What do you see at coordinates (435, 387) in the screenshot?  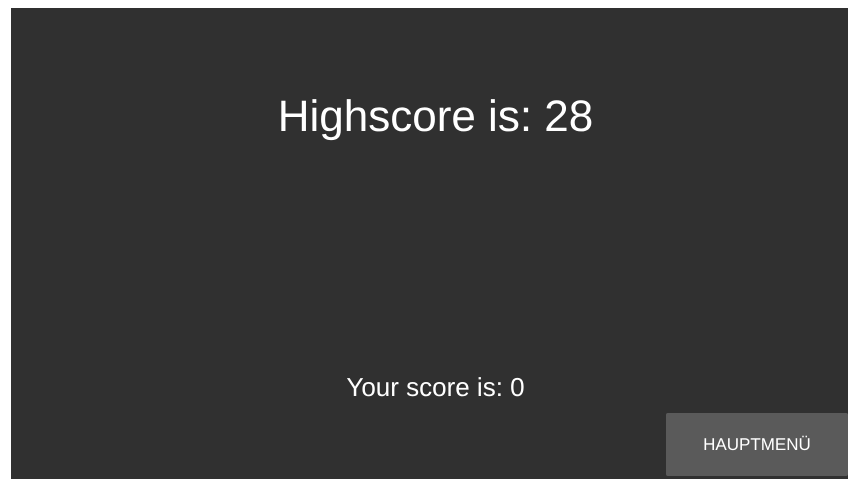 I see `score-text: Your score is: 0` at bounding box center [435, 387].